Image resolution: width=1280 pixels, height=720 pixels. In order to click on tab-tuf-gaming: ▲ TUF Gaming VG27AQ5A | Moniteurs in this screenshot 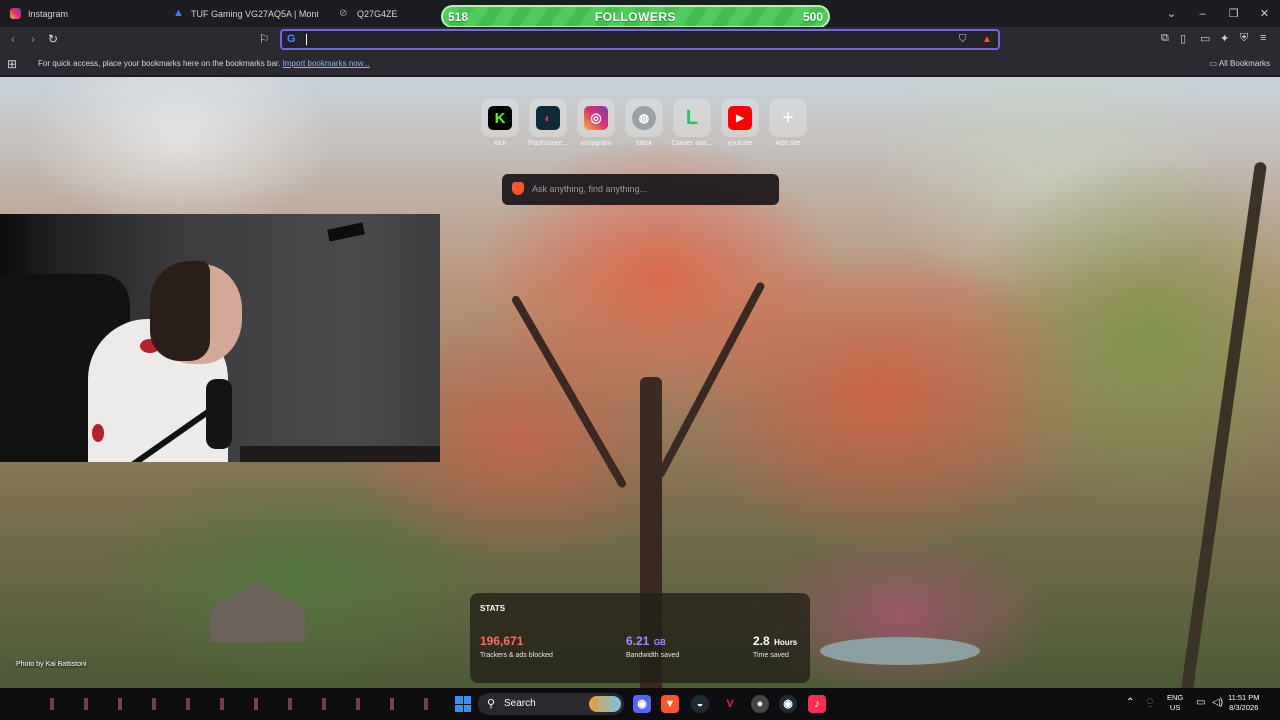, I will do `click(246, 13)`.